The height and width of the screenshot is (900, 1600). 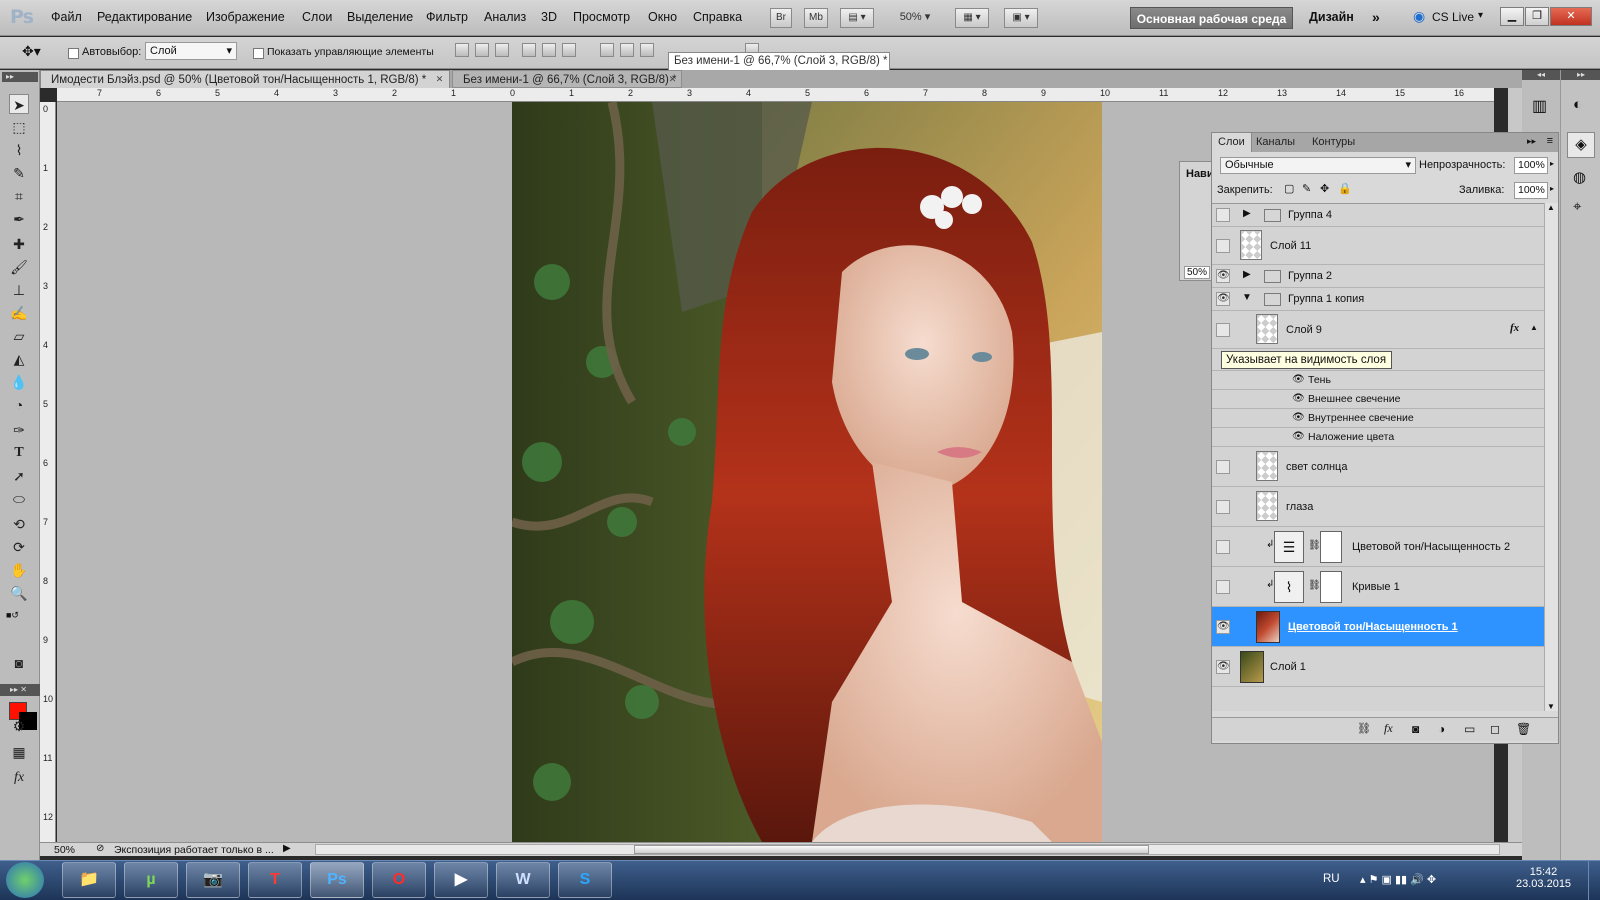 I want to click on effect-row: 👁 Наложение цвета, so click(x=1378, y=437).